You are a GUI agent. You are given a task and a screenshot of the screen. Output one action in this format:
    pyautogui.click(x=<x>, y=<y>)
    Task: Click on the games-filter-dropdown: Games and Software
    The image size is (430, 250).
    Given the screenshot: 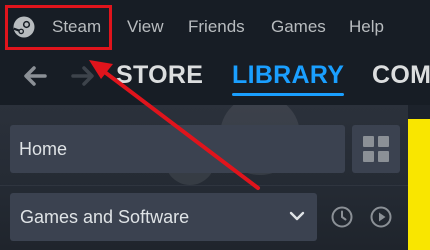 What is the action you would take?
    pyautogui.click(x=163, y=217)
    